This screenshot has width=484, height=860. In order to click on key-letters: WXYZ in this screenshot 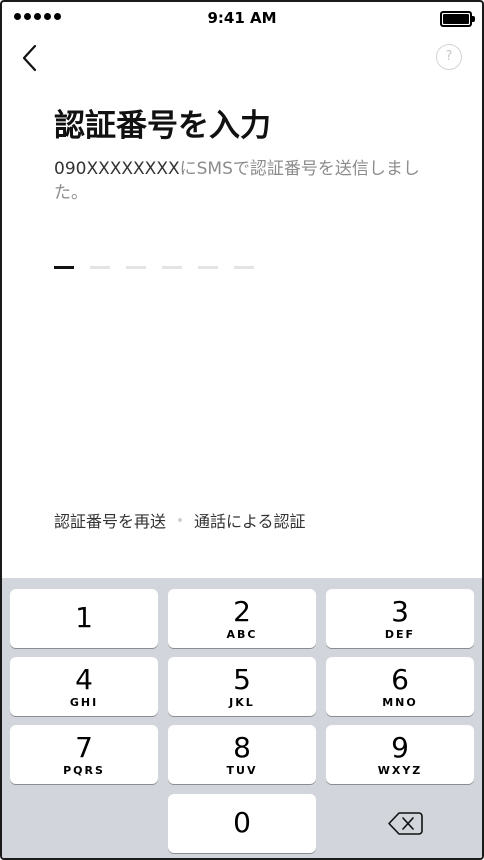, I will do `click(400, 770)`.